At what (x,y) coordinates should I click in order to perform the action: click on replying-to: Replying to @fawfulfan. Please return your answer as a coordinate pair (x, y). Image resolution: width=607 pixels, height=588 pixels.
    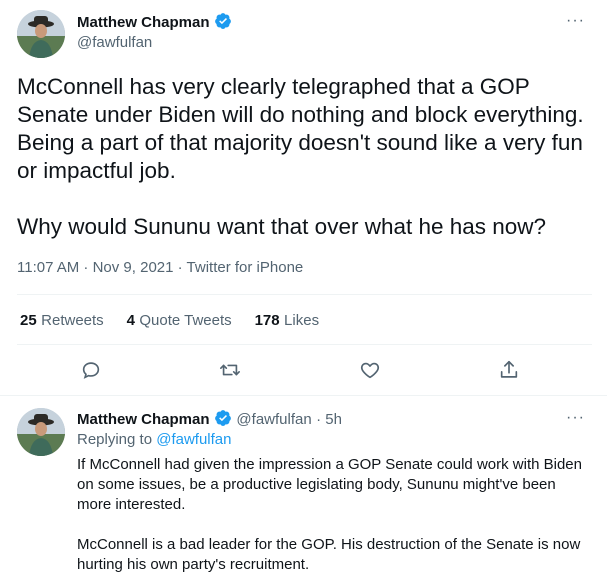
    Looking at the image, I should click on (154, 439).